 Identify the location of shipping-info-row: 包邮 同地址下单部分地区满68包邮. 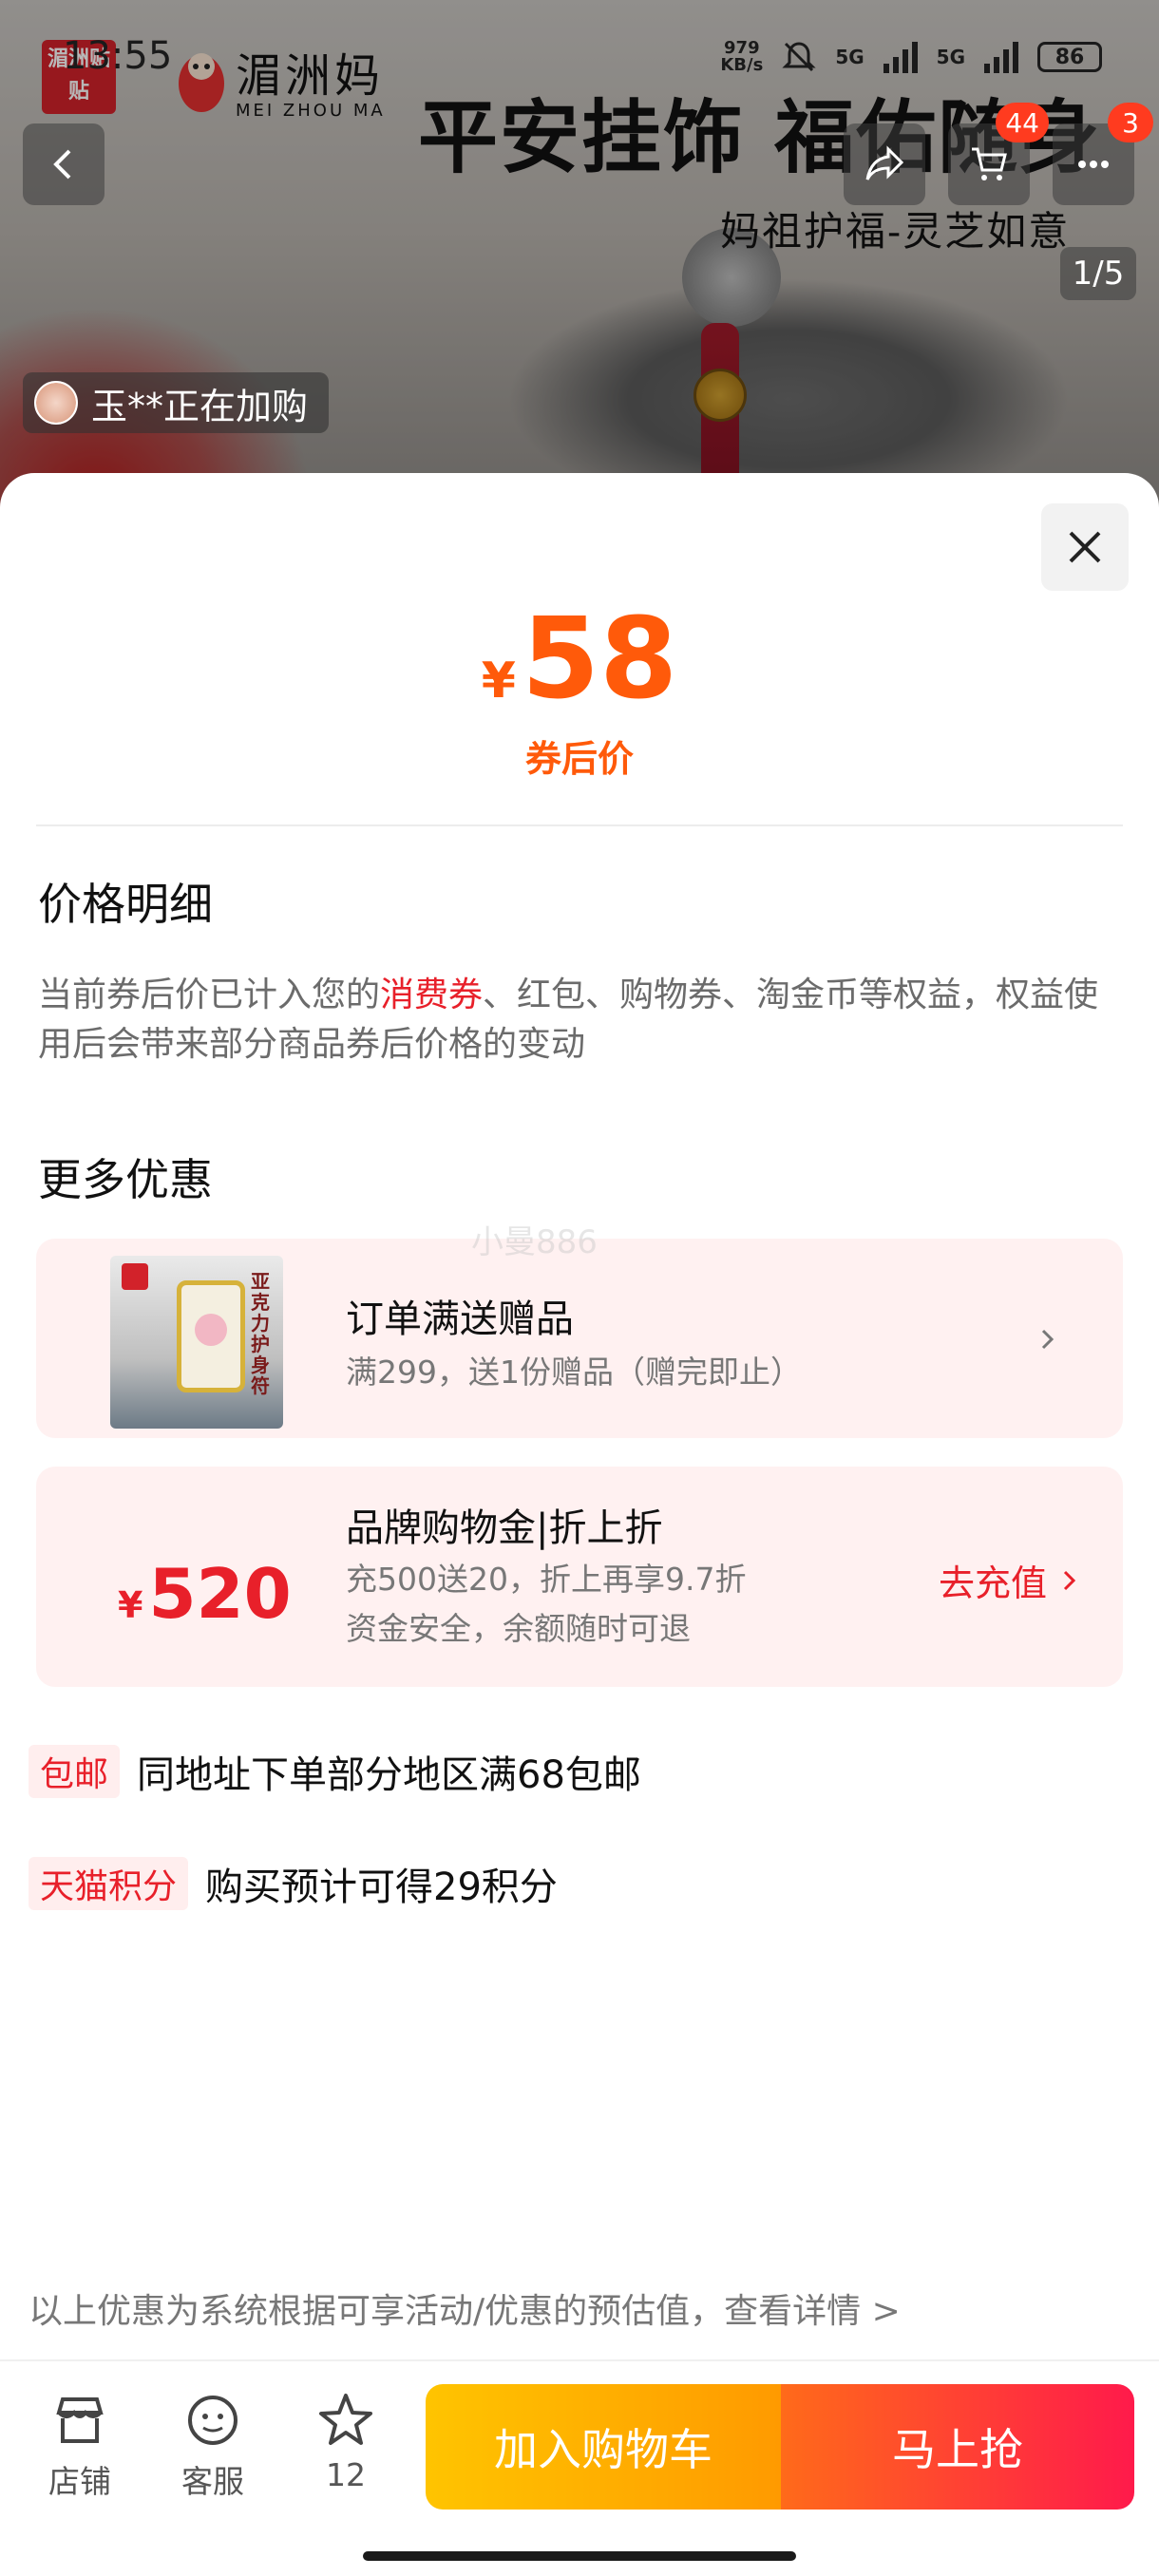
(334, 1771).